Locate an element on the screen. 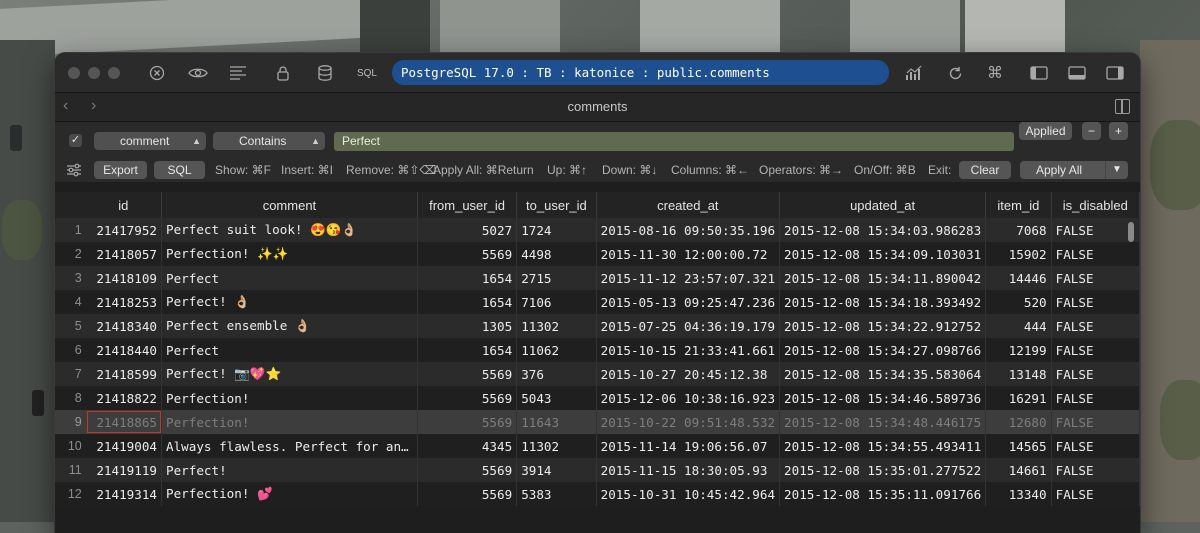 This screenshot has height=533, width=1200. cell-updated-at: 2015-12-08 15:35:01.277522 is located at coordinates (883, 470).